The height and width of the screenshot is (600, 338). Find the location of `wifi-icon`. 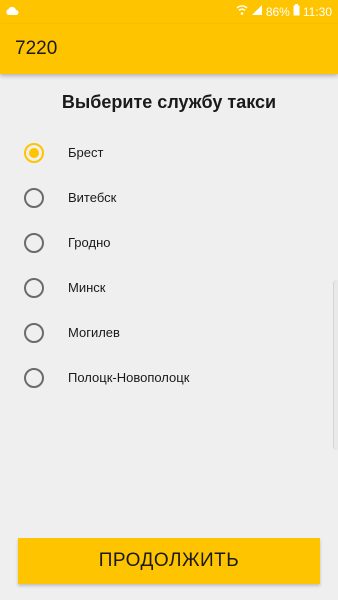

wifi-icon is located at coordinates (242, 11).